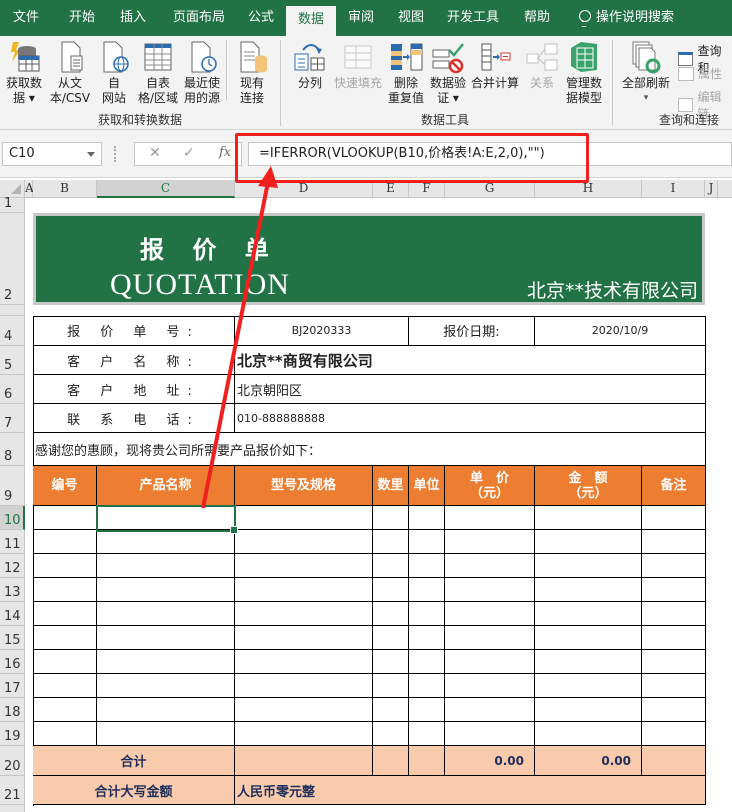  I want to click on tab-formulas: 公式, so click(261, 18).